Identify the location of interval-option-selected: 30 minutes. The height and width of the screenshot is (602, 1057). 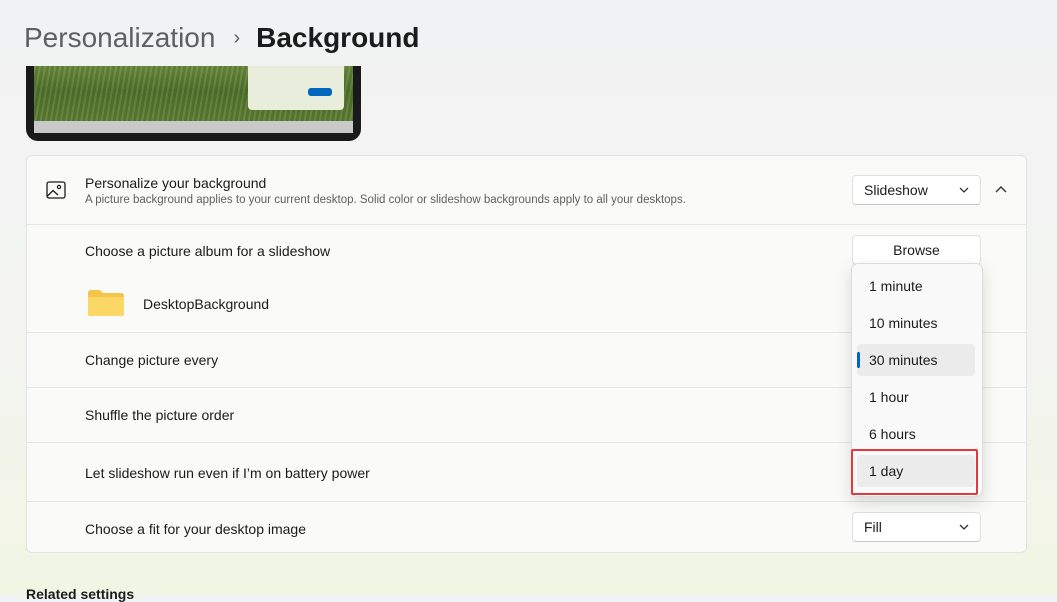
(916, 360).